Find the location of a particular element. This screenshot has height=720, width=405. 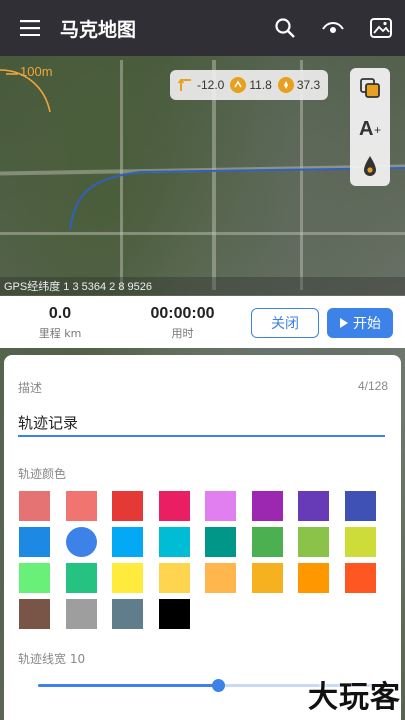

distance-value: 0.0 is located at coordinates (60, 313).